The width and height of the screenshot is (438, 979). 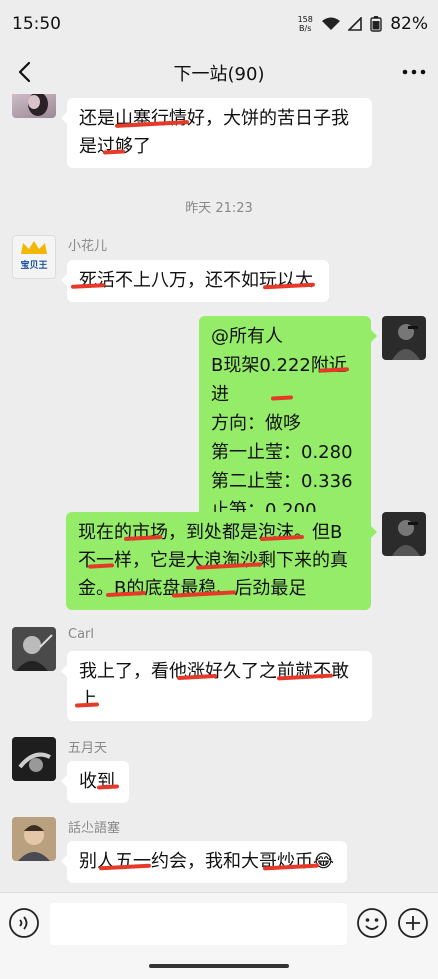 What do you see at coordinates (219, 966) in the screenshot?
I see `home-indicator` at bounding box center [219, 966].